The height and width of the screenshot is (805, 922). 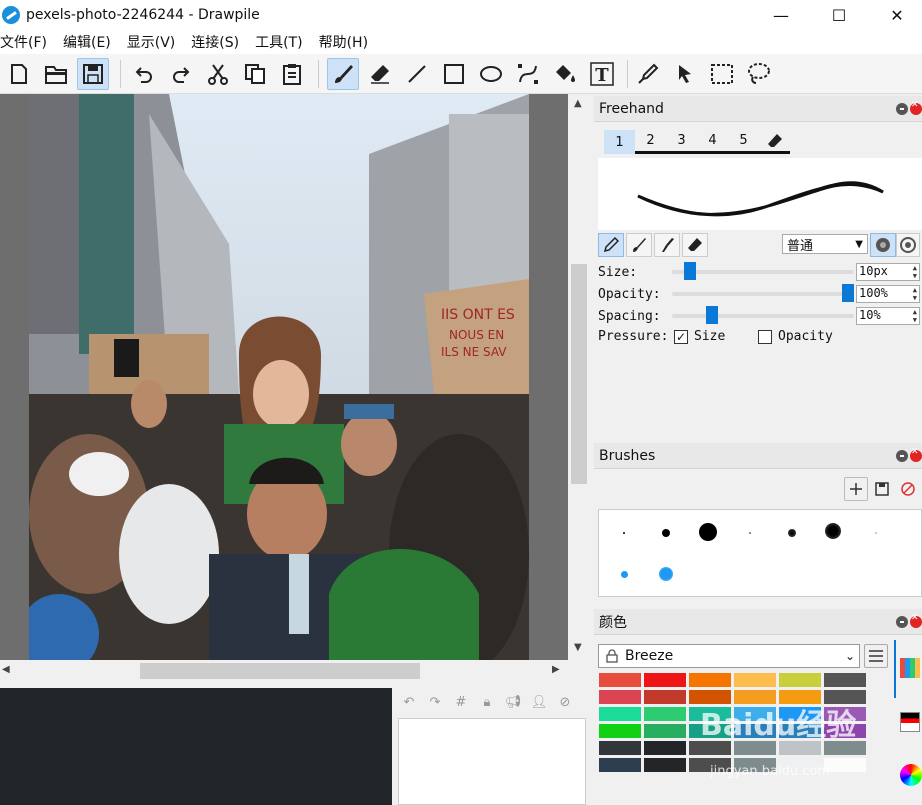 I want to click on menu-edit: 编辑(E), so click(x=91, y=42).